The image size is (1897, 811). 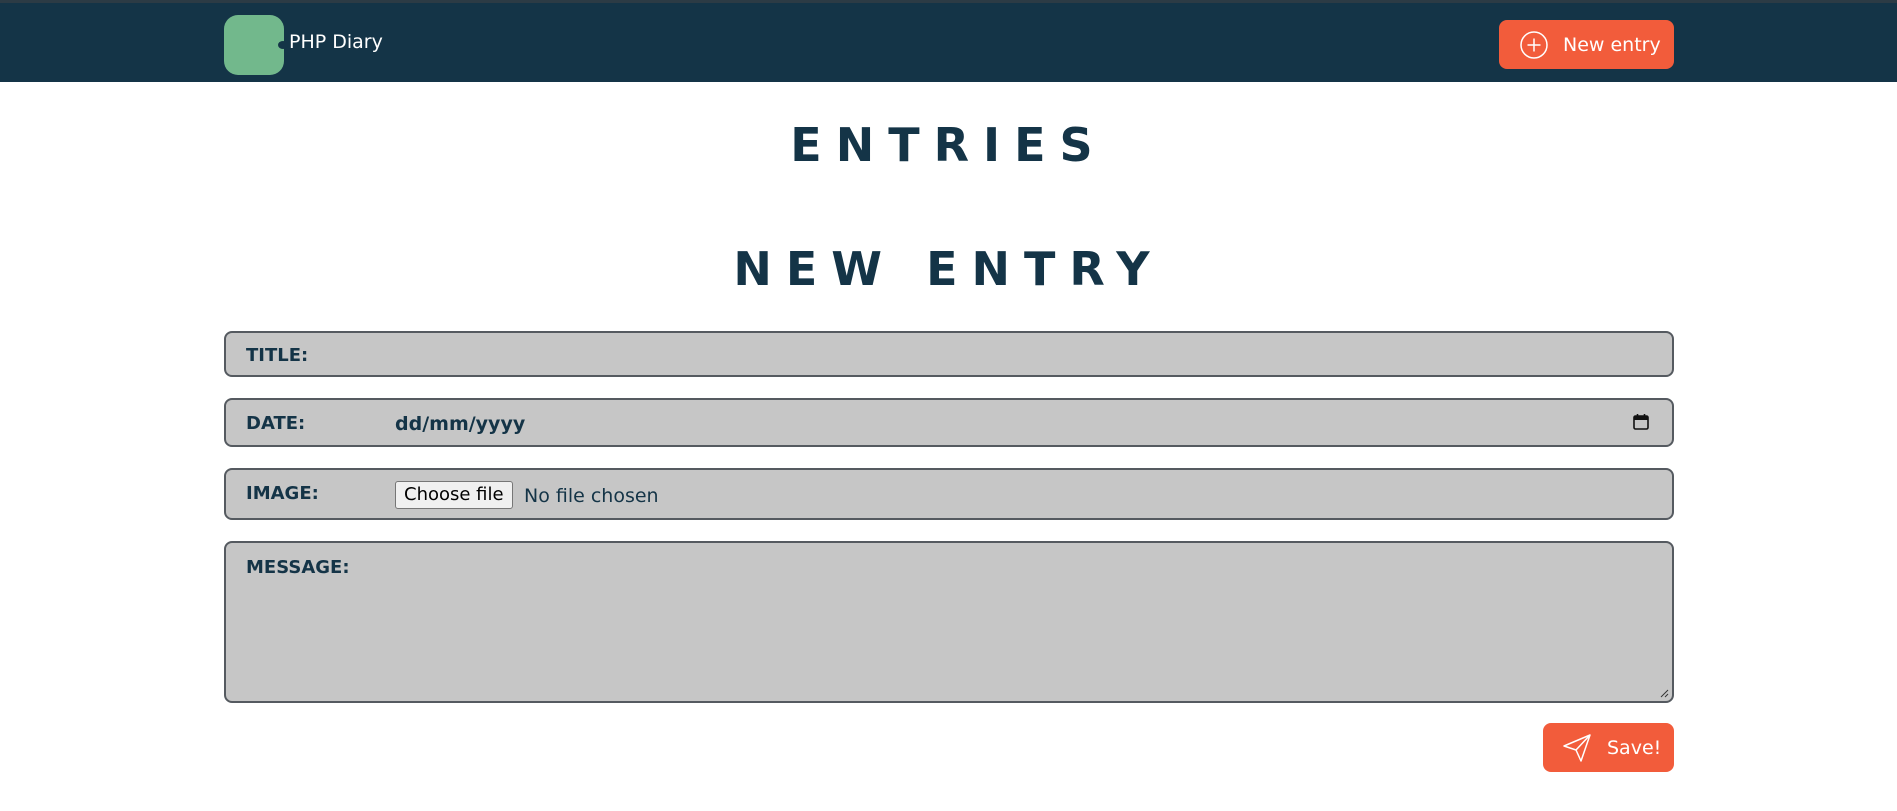 I want to click on date-field: DATE: dd/mm/yyyy, so click(x=949, y=422).